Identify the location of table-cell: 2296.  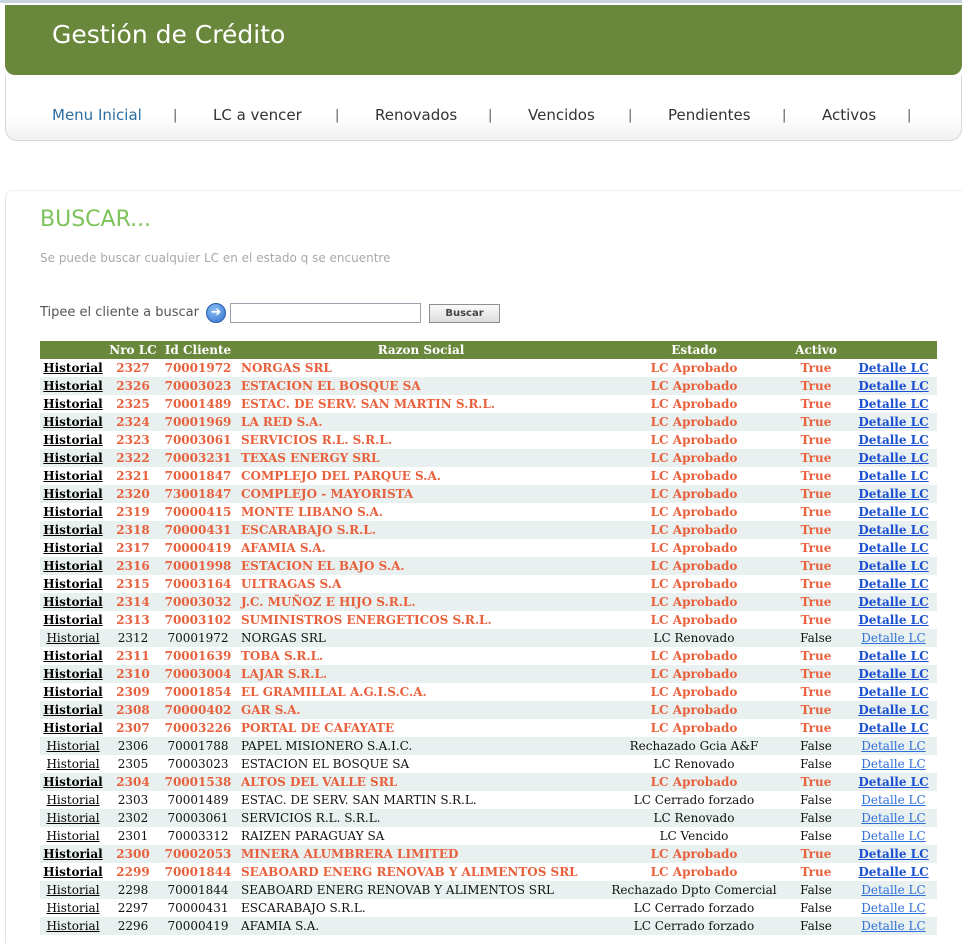
(133, 926).